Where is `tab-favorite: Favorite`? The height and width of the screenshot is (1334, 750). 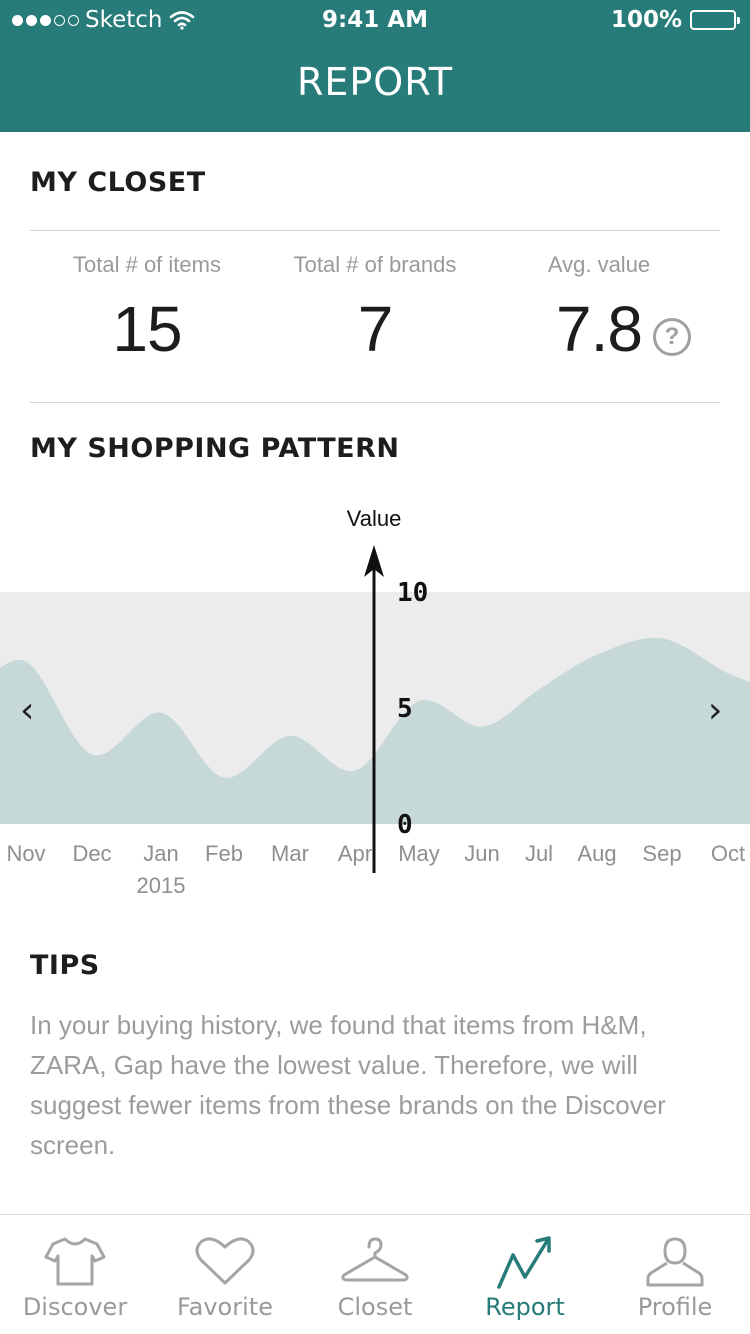
tab-favorite: Favorite is located at coordinates (225, 1274).